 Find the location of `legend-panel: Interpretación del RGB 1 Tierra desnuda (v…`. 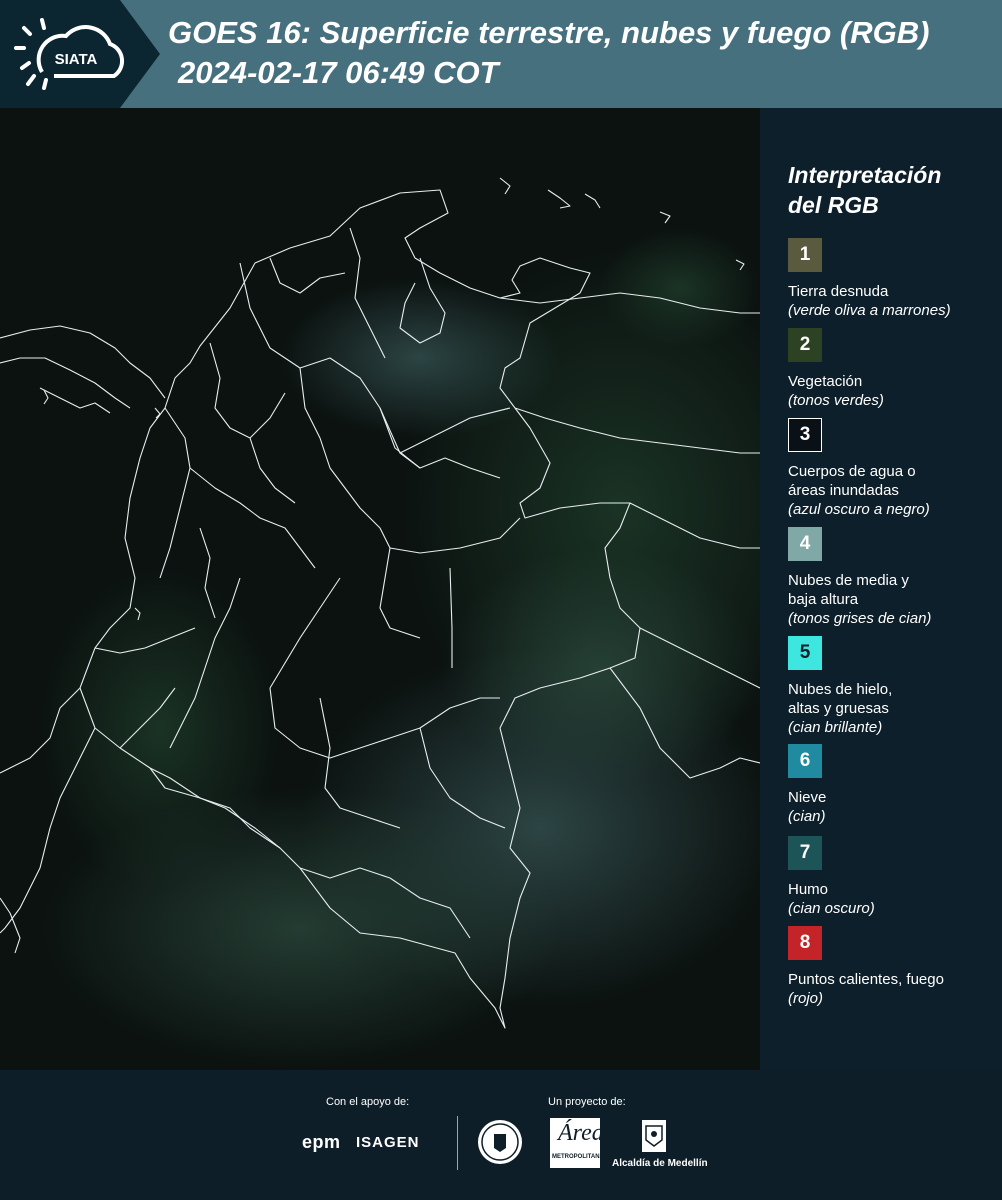

legend-panel: Interpretación del RGB 1 Tierra desnuda (v… is located at coordinates (893, 583).